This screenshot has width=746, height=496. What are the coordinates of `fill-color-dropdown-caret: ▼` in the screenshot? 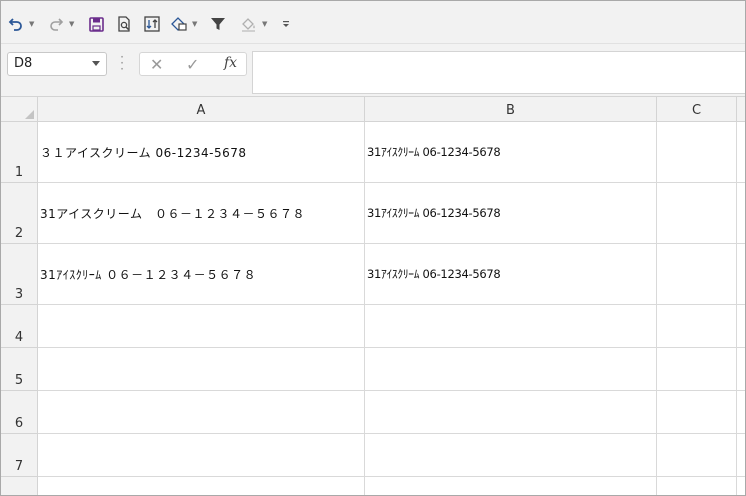 It's located at (264, 24).